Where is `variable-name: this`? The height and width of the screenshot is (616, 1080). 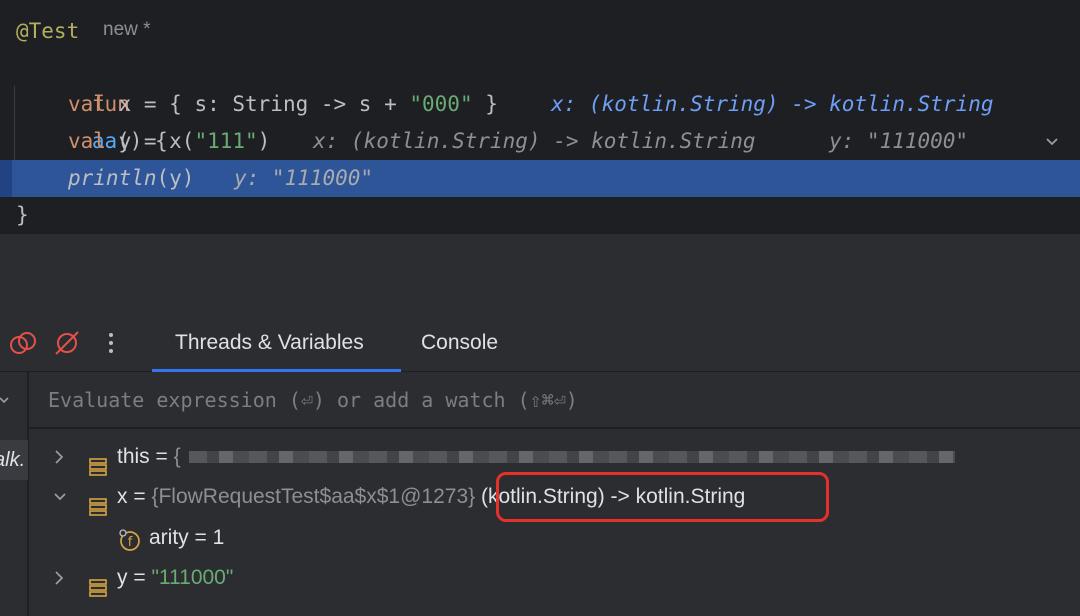 variable-name: this is located at coordinates (133, 456).